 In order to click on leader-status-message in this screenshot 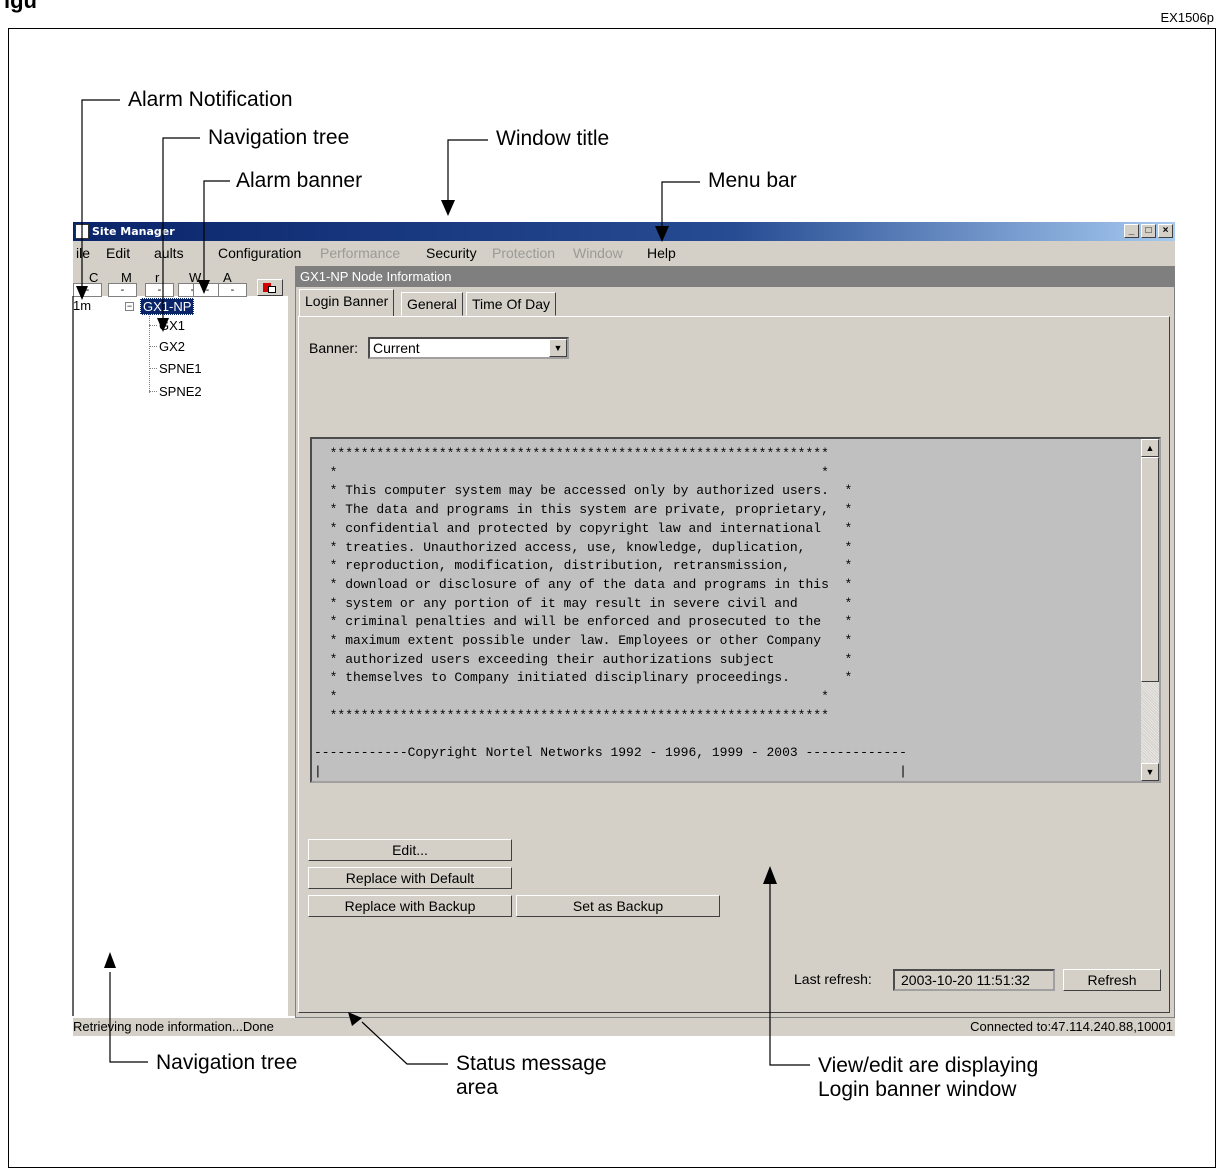, I will do `click(404, 1043)`.